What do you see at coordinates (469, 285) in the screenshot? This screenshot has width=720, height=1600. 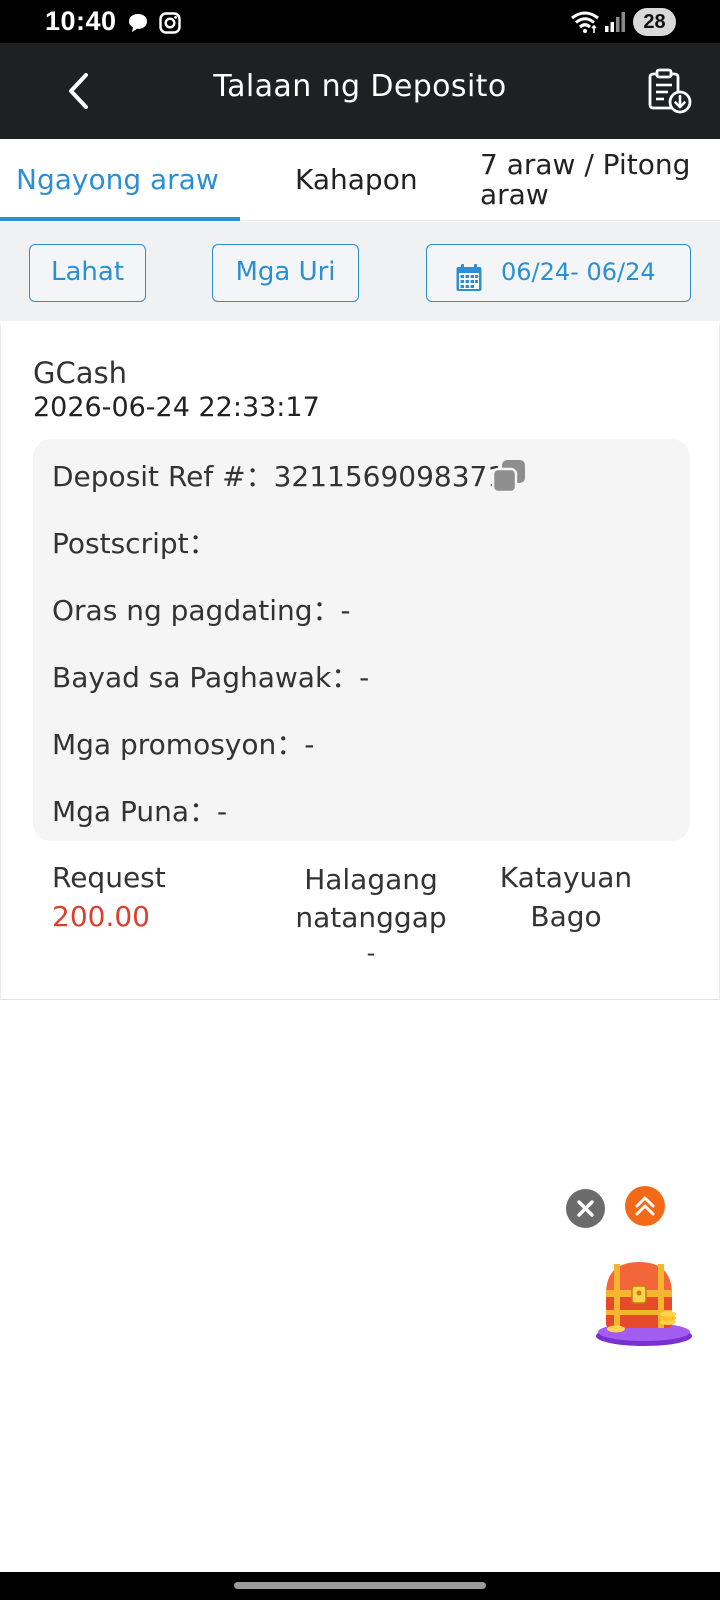 I see `calendar-icon` at bounding box center [469, 285].